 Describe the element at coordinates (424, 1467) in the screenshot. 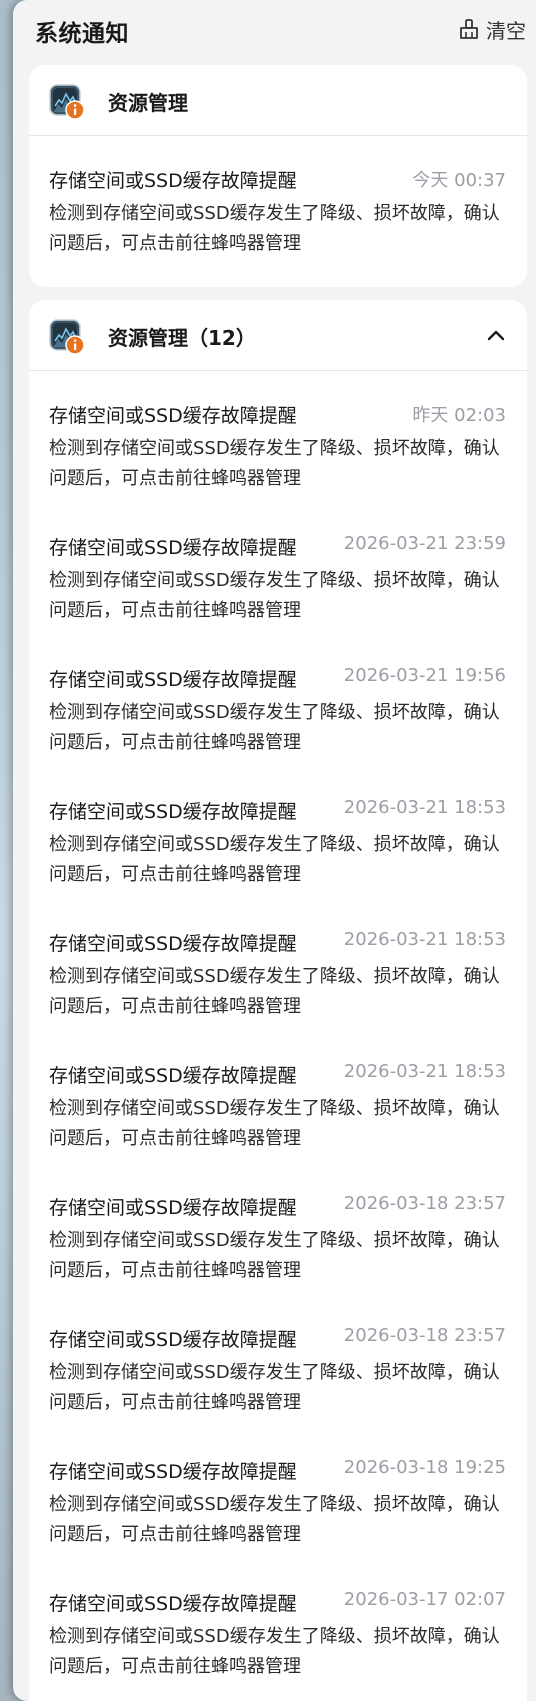

I see `notification-time: 2026-03-18 19:25` at that location.